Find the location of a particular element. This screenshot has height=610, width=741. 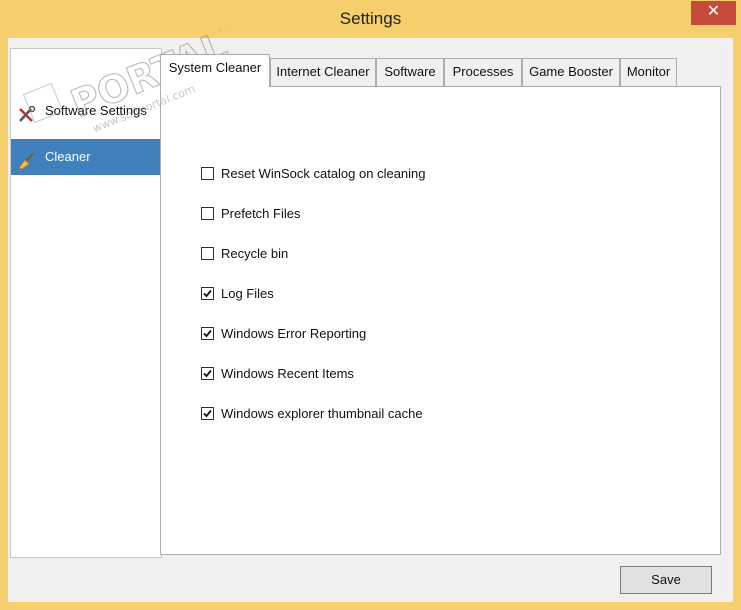

save-button: Save is located at coordinates (666, 580).